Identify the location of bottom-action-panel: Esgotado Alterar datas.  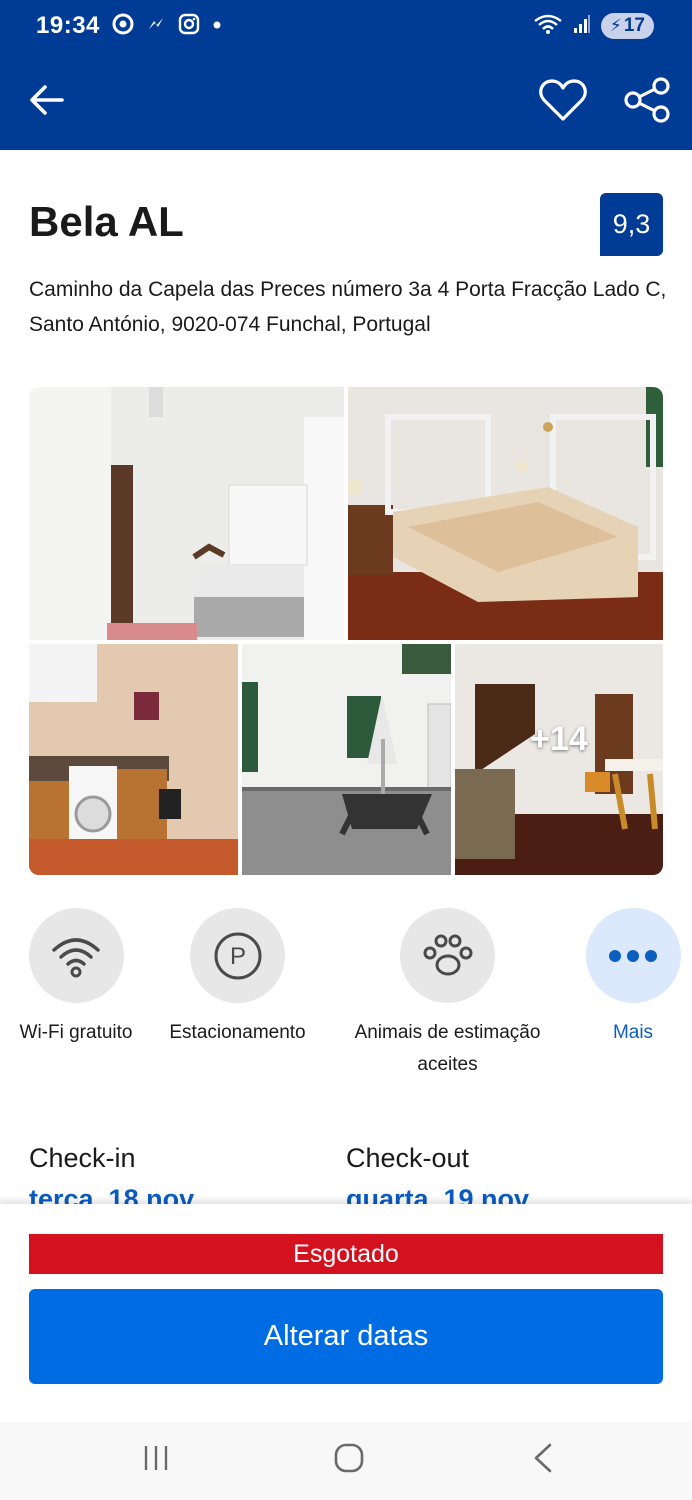
(346, 1313).